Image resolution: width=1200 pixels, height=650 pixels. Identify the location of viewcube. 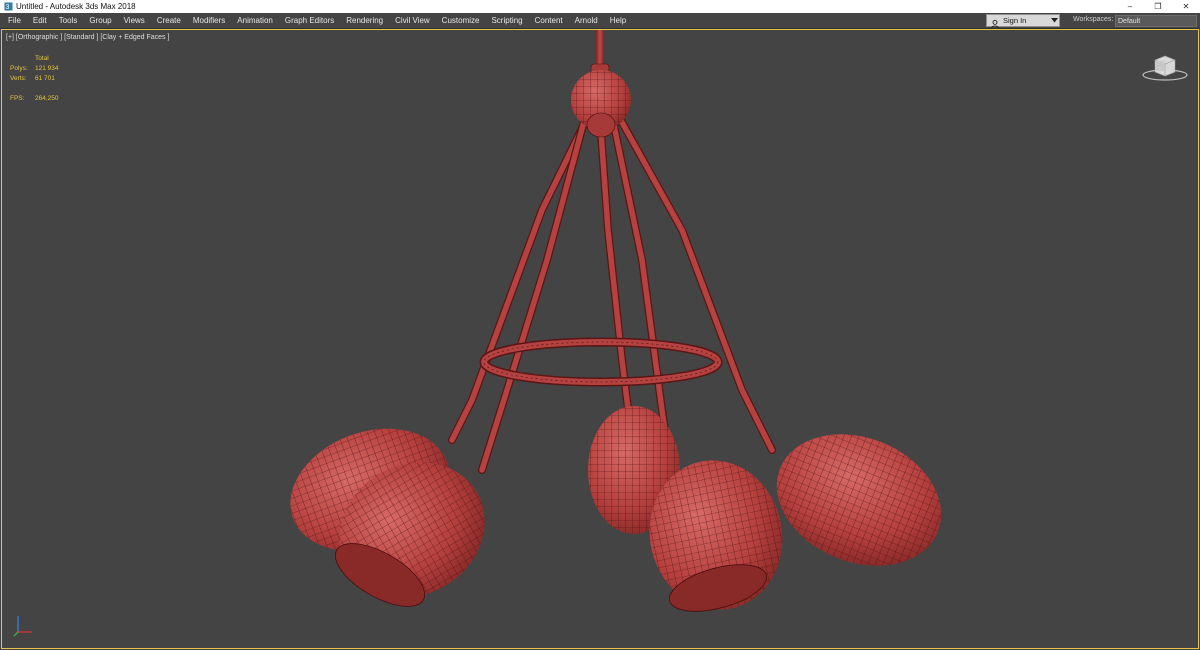
(1165, 67).